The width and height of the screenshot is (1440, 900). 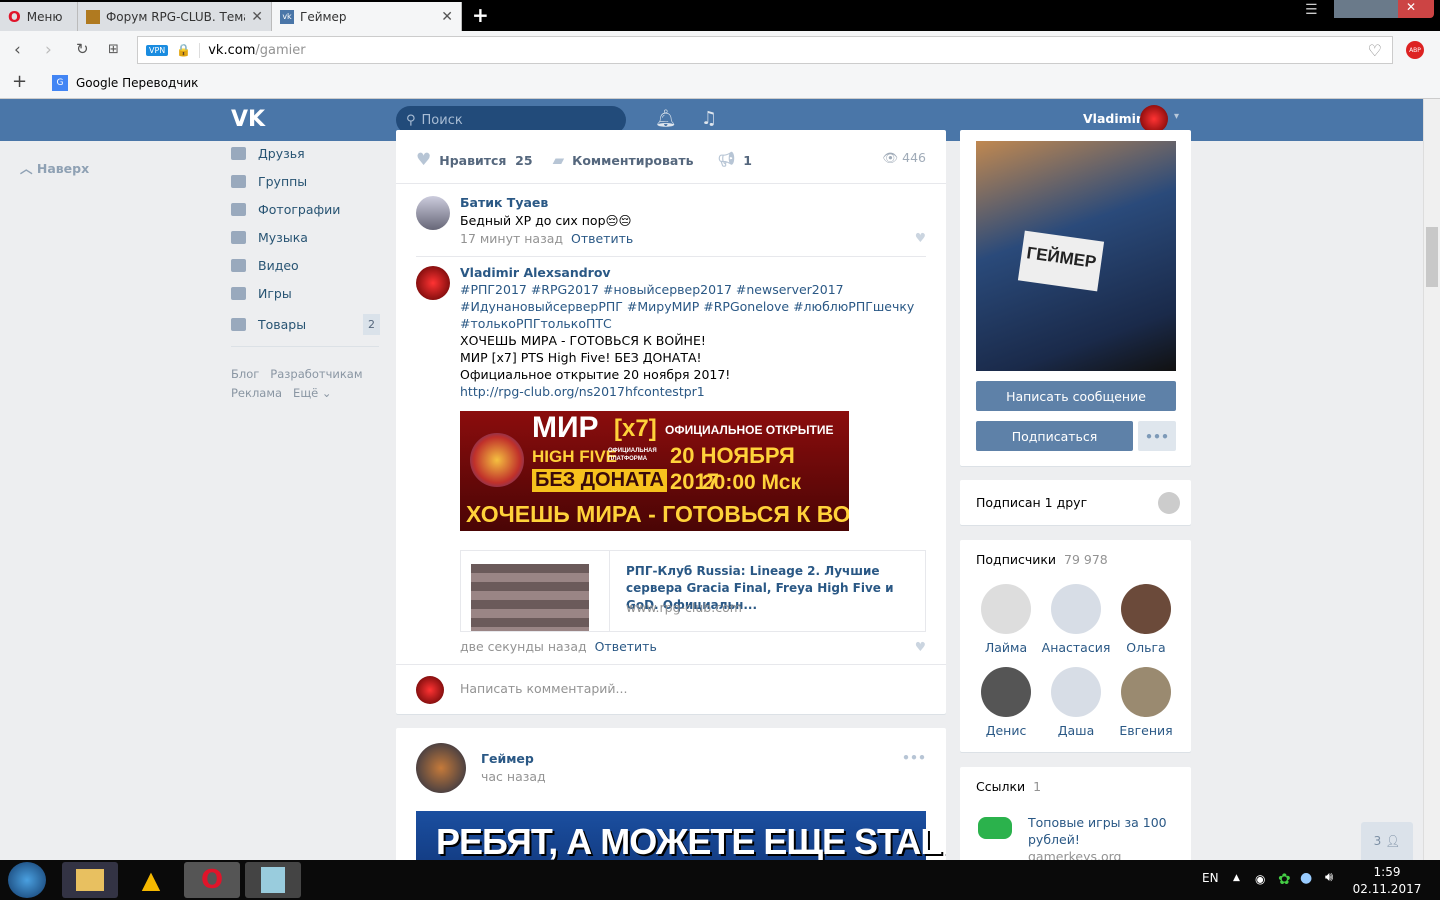 I want to click on scrollbar, so click(x=1431, y=479).